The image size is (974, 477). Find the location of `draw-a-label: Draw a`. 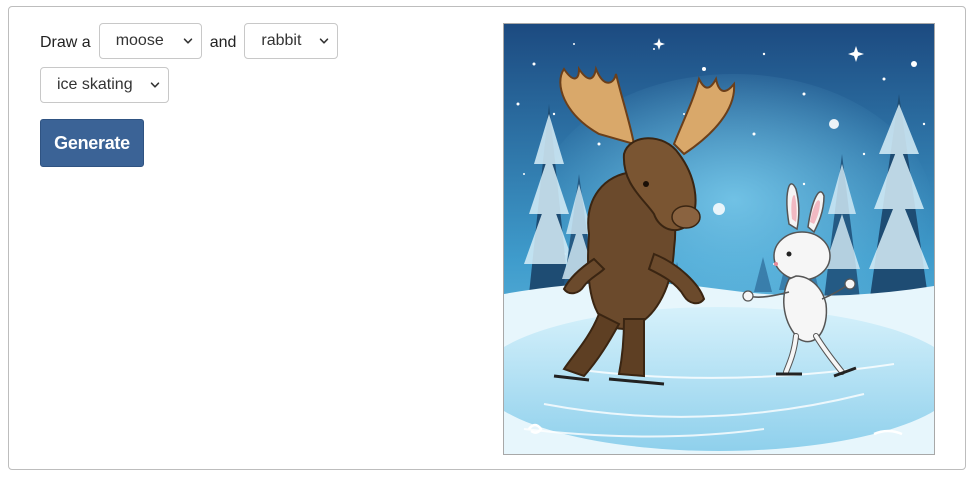

draw-a-label: Draw a is located at coordinates (65, 42).